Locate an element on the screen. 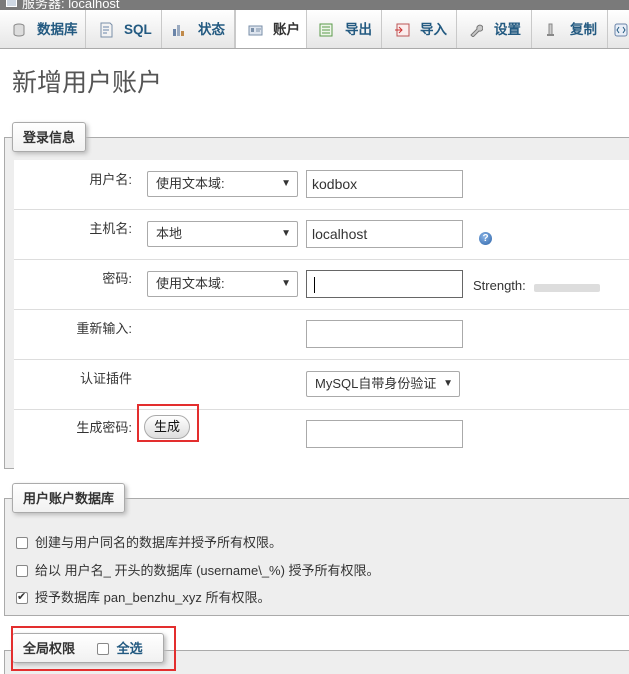 Image resolution: width=629 pixels, height=674 pixels. tab-sql: SQL is located at coordinates (124, 29).